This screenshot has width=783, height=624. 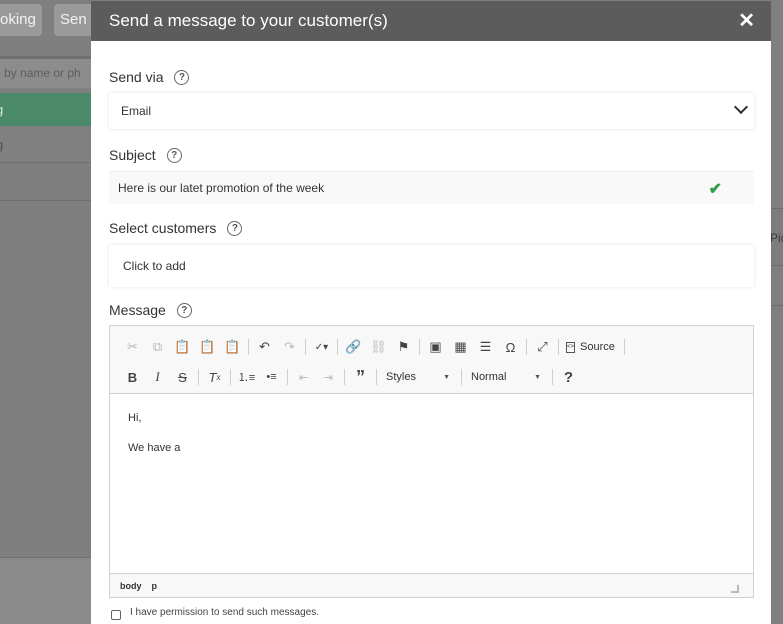 I want to click on table-icon: ▦, so click(x=460, y=347).